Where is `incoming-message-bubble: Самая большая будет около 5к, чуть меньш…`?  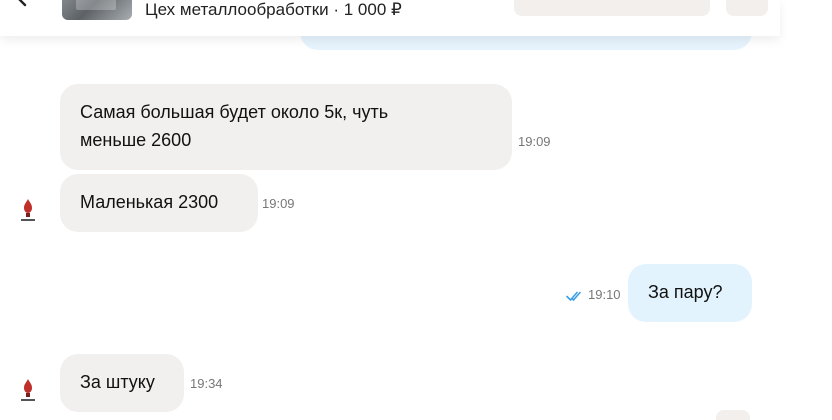
incoming-message-bubble: Самая большая будет около 5к, чуть меньш… is located at coordinates (286, 127).